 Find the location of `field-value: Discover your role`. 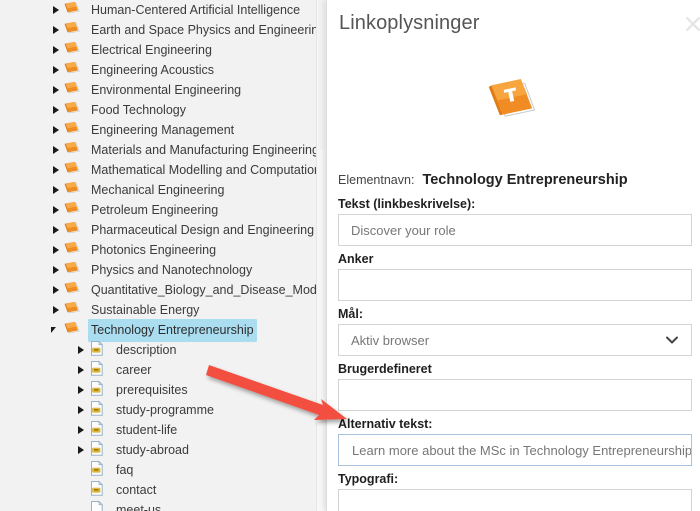

field-value: Discover your role is located at coordinates (403, 230).